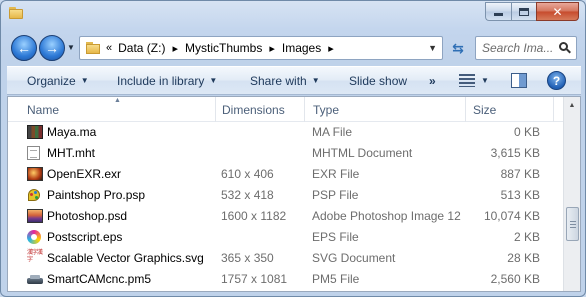 The width and height of the screenshot is (586, 297). What do you see at coordinates (254, 216) in the screenshot?
I see `file-dimensions: 1600 x 1182` at bounding box center [254, 216].